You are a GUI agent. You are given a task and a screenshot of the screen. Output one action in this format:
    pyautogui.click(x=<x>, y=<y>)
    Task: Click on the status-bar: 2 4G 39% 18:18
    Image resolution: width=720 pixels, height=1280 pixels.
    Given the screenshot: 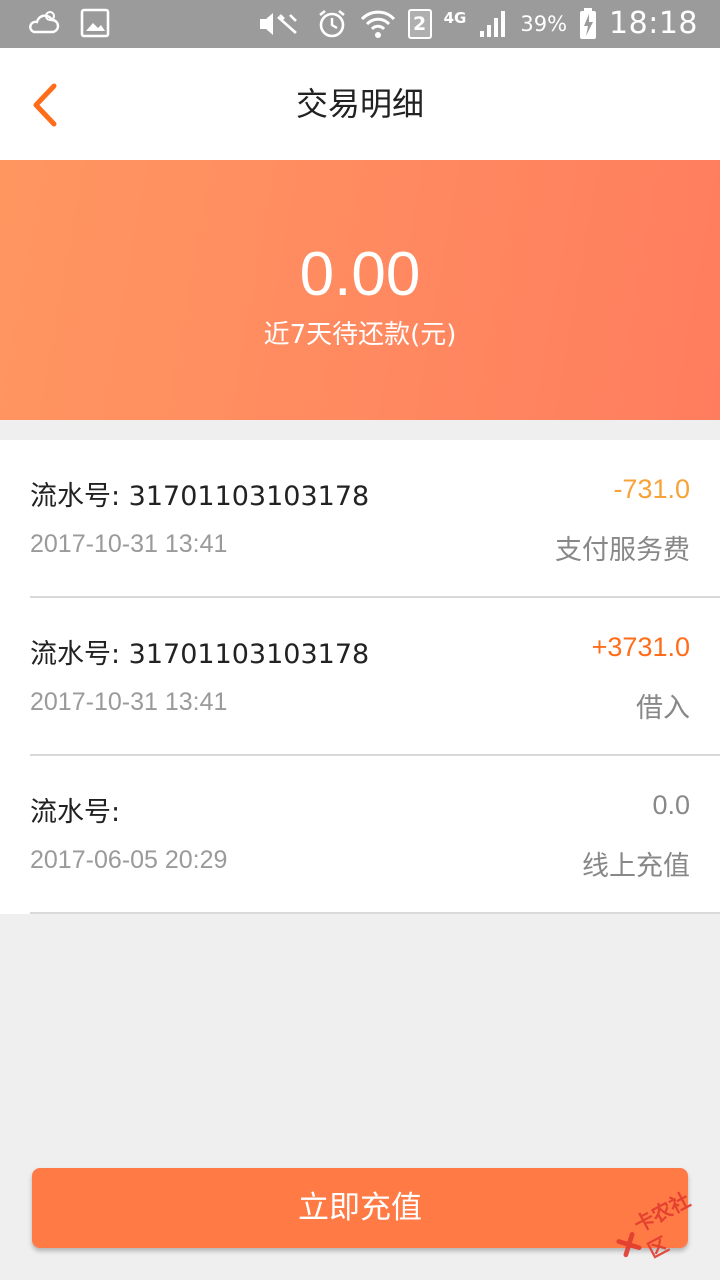 What is the action you would take?
    pyautogui.click(x=360, y=24)
    